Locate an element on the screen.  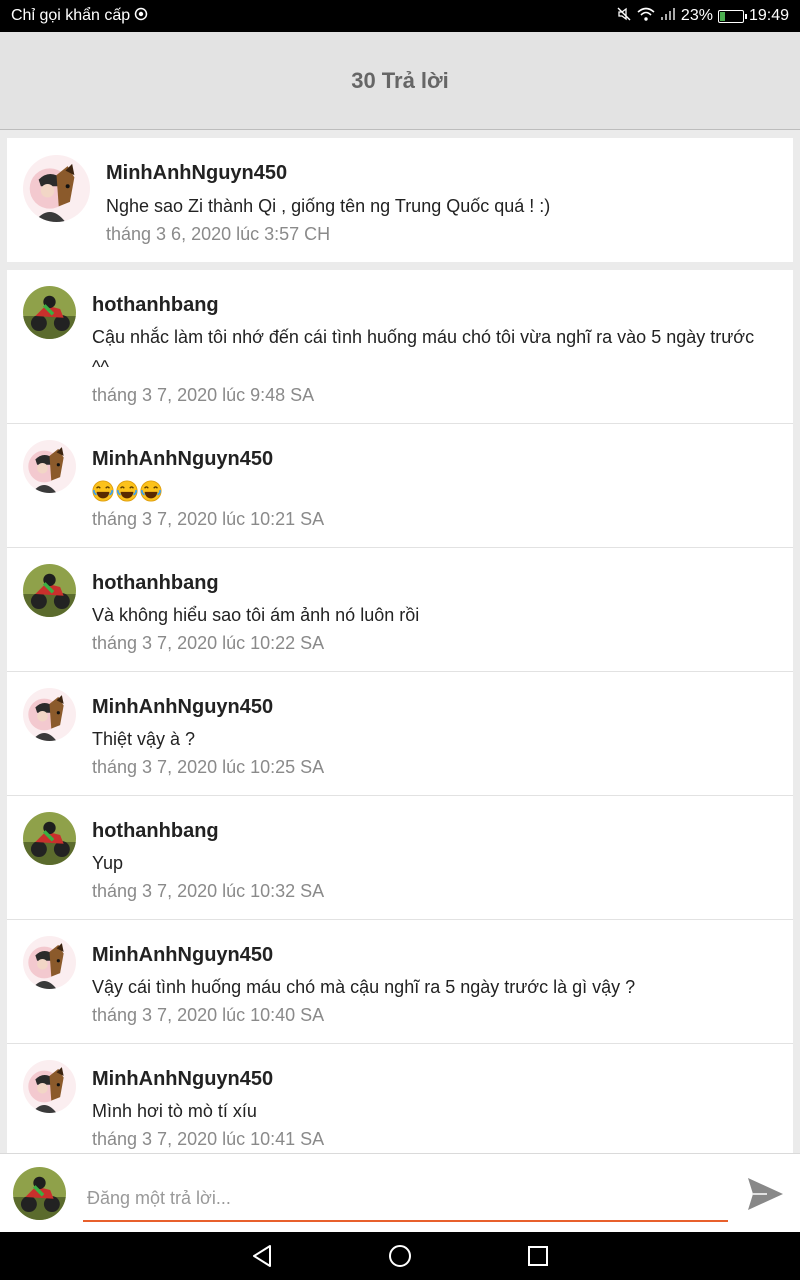
clock: 19:49 is located at coordinates (768, 15).